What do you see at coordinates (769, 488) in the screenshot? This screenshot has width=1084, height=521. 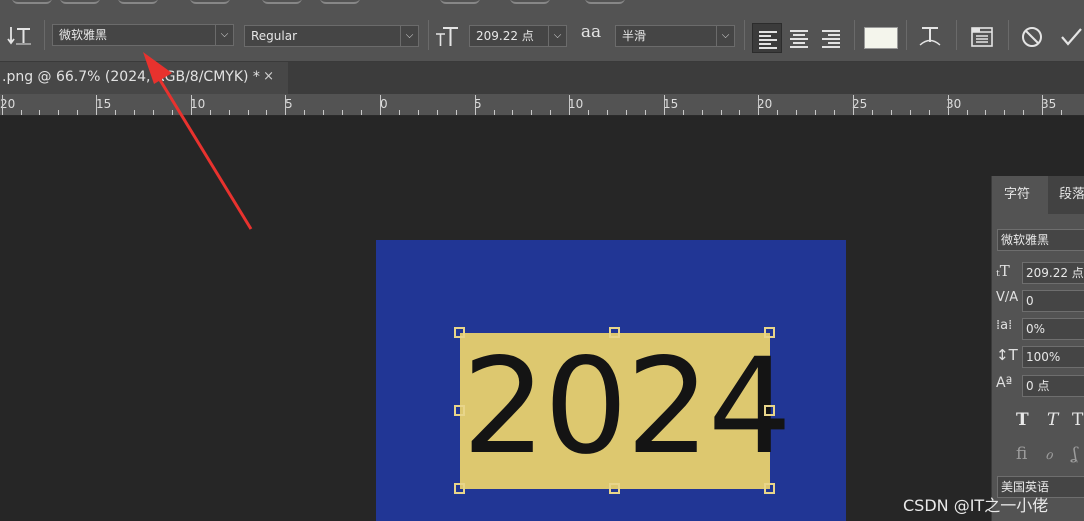 I see `transform-handle-bottom-right` at bounding box center [769, 488].